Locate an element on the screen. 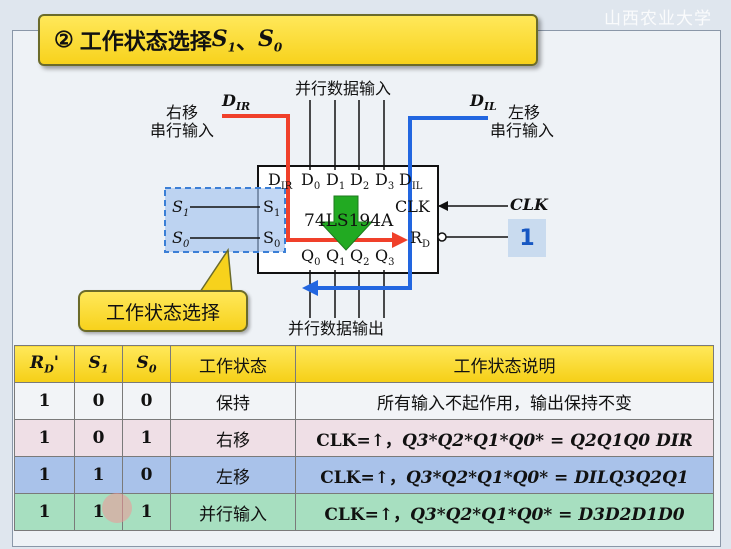 Image resolution: width=731 pixels, height=549 pixels. parallel-input-label: 并行数据输入 is located at coordinates (343, 88).